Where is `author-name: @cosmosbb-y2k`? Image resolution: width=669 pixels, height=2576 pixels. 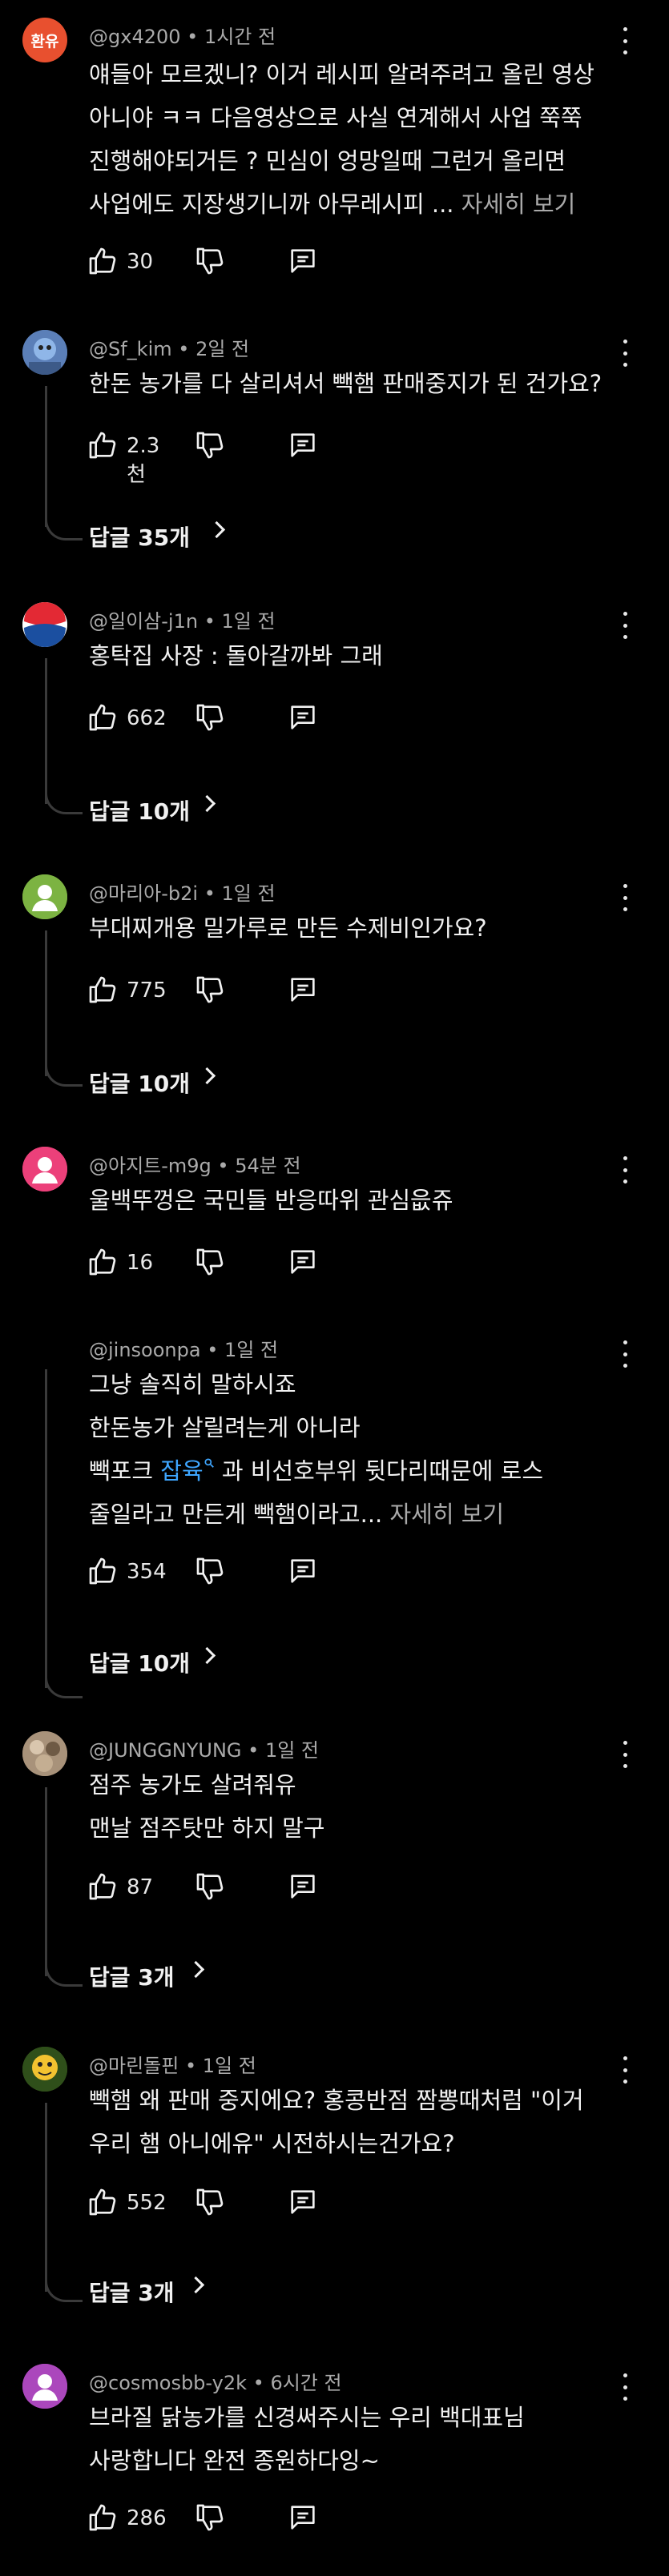
author-name: @cosmosbb-y2k is located at coordinates (168, 2383).